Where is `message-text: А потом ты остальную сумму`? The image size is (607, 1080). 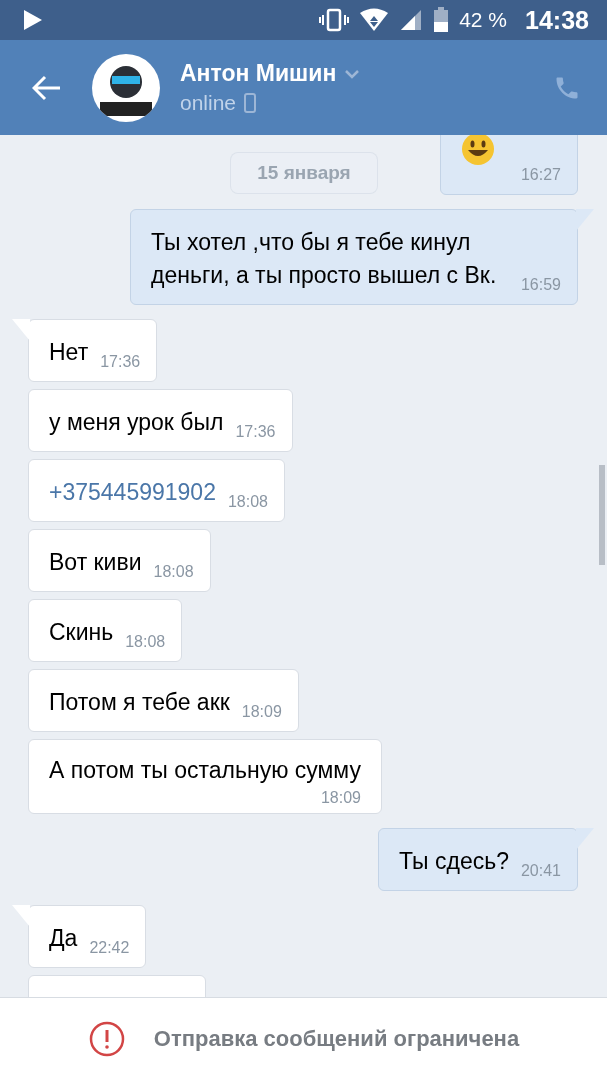
message-text: А потом ты остальную сумму is located at coordinates (205, 770).